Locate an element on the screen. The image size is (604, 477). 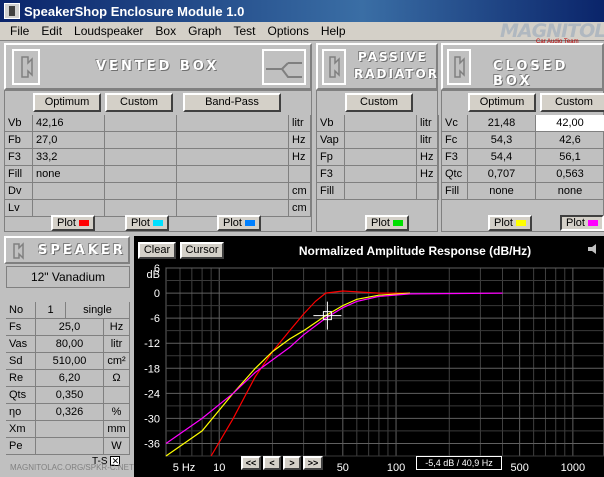
nav-first-button: << is located at coordinates (251, 463).